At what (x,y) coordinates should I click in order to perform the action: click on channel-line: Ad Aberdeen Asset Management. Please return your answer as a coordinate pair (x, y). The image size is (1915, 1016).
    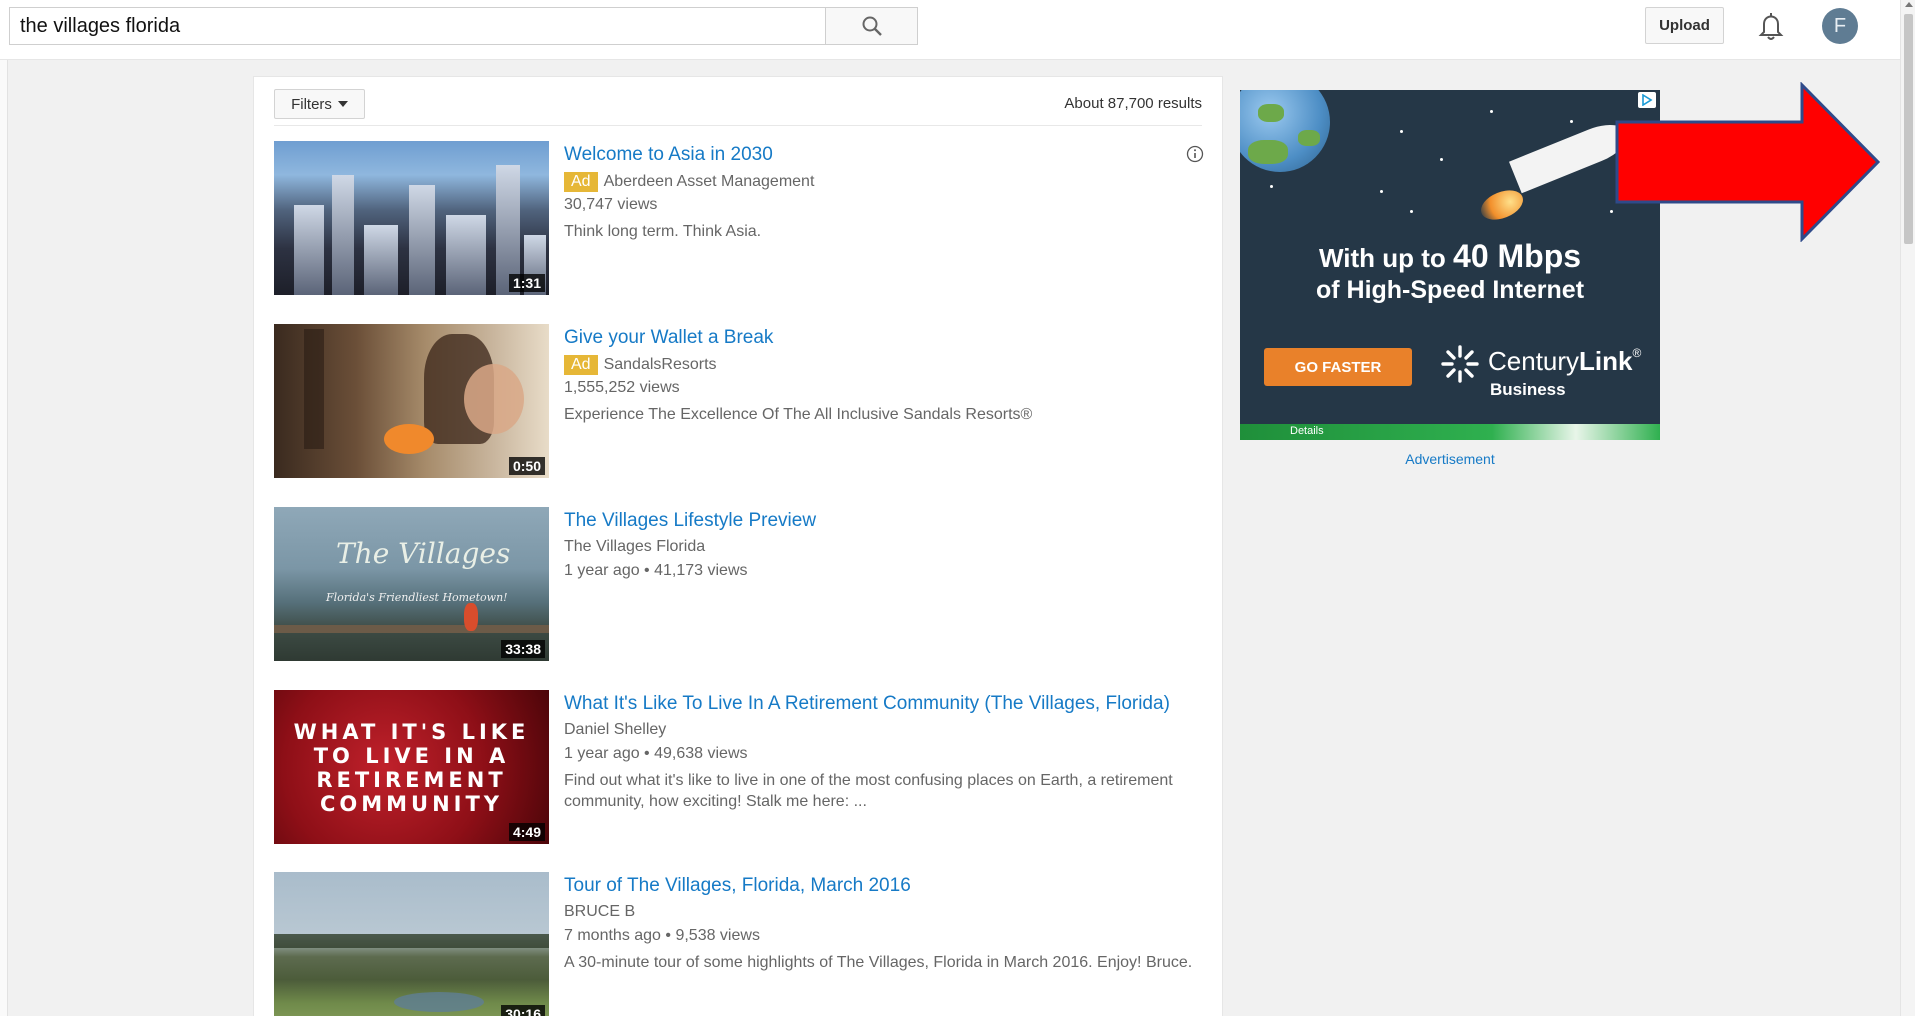
    Looking at the image, I should click on (689, 182).